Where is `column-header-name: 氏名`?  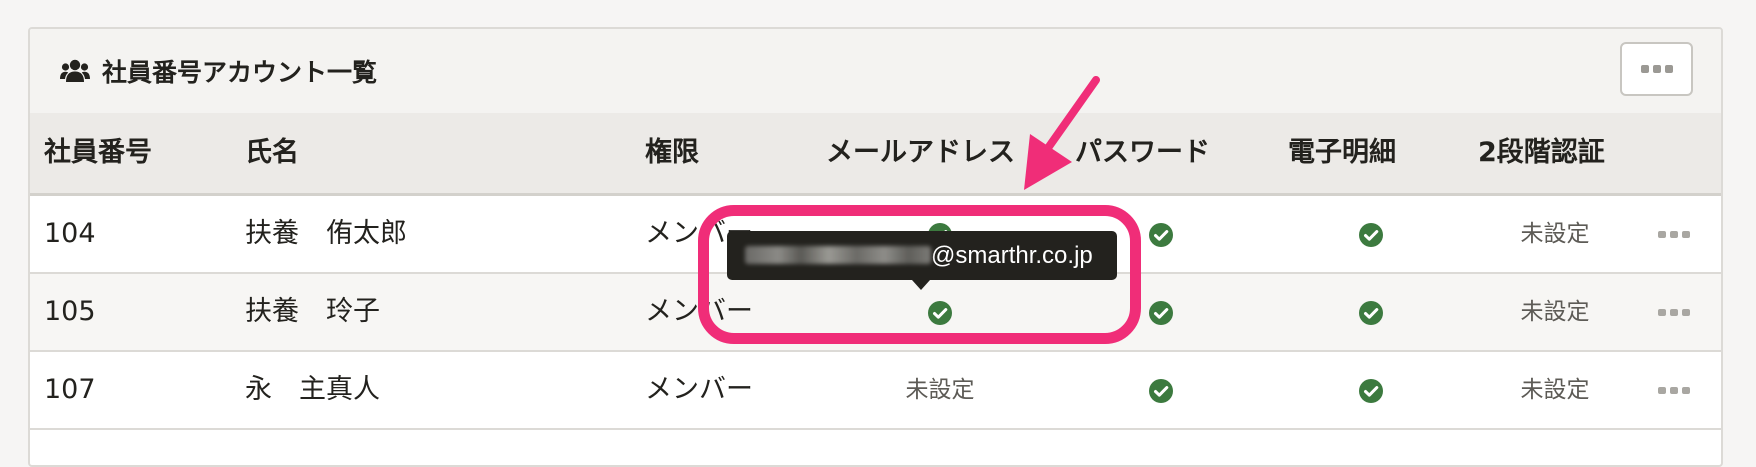
column-header-name: 氏名 is located at coordinates (272, 153).